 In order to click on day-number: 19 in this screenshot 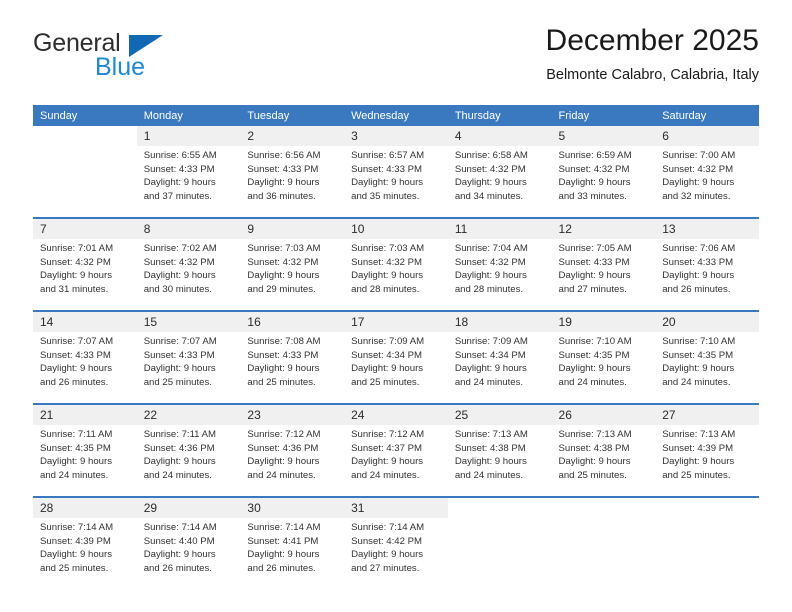, I will do `click(603, 321)`.